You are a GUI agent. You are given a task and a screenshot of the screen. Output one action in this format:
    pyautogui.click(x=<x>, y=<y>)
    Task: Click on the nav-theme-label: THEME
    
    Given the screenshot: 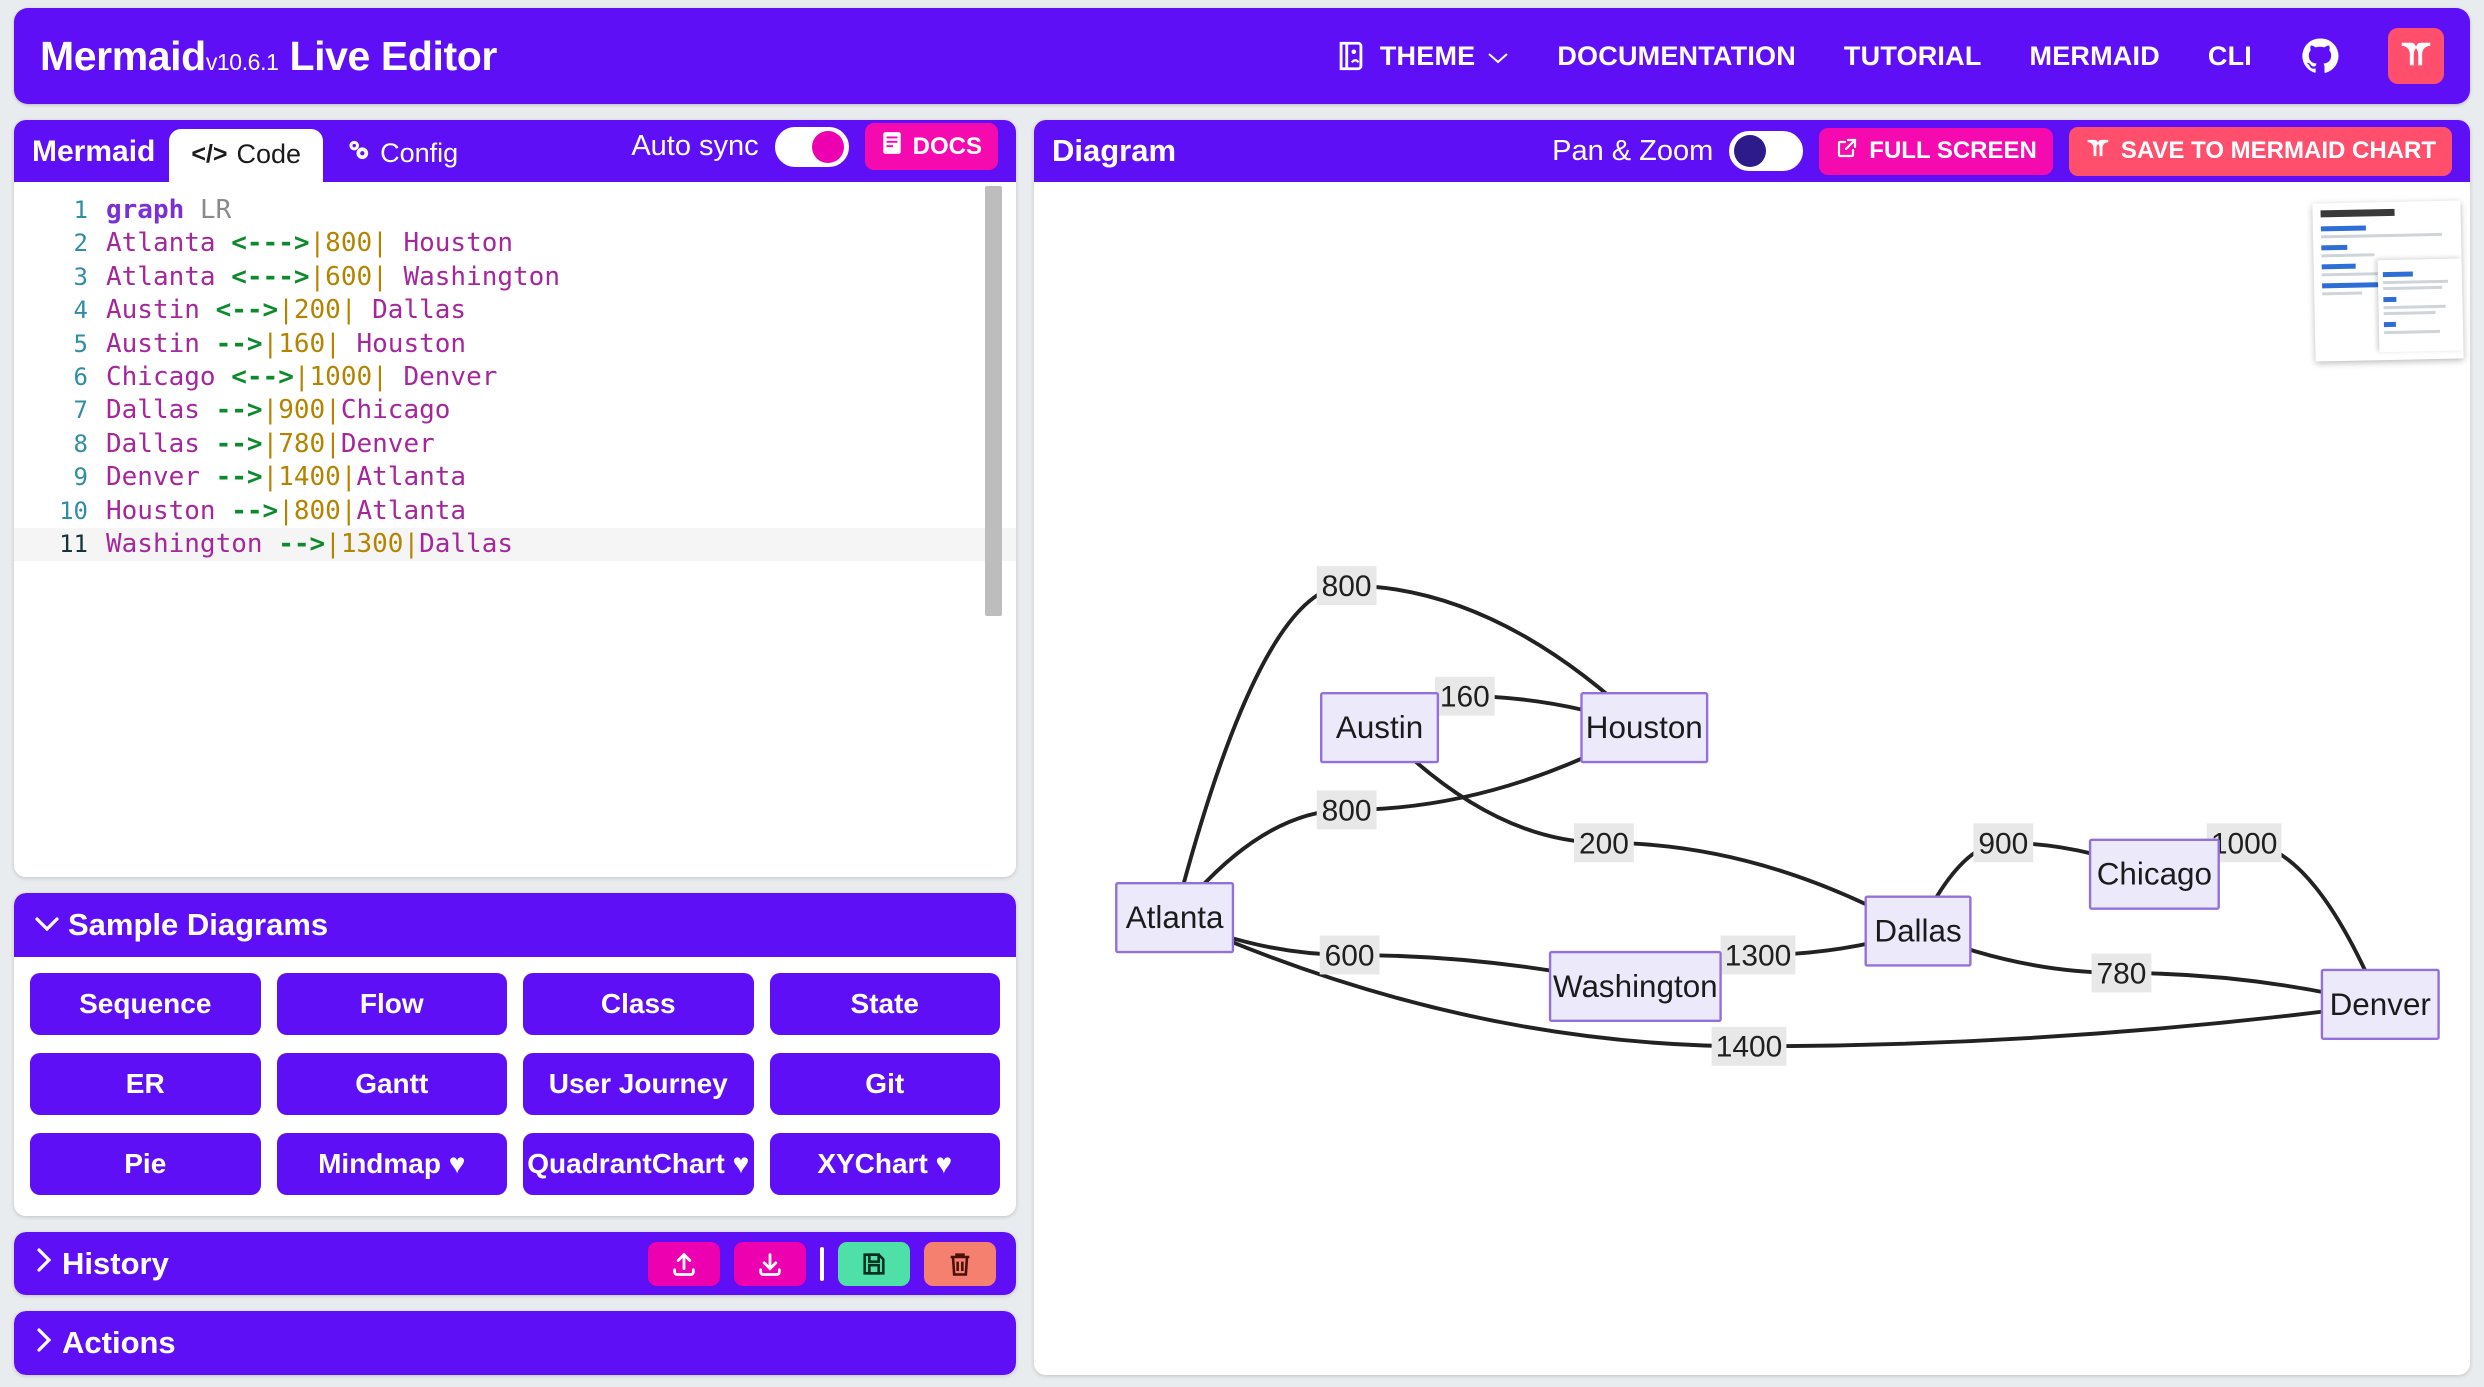 What is the action you would take?
    pyautogui.click(x=1427, y=55)
    